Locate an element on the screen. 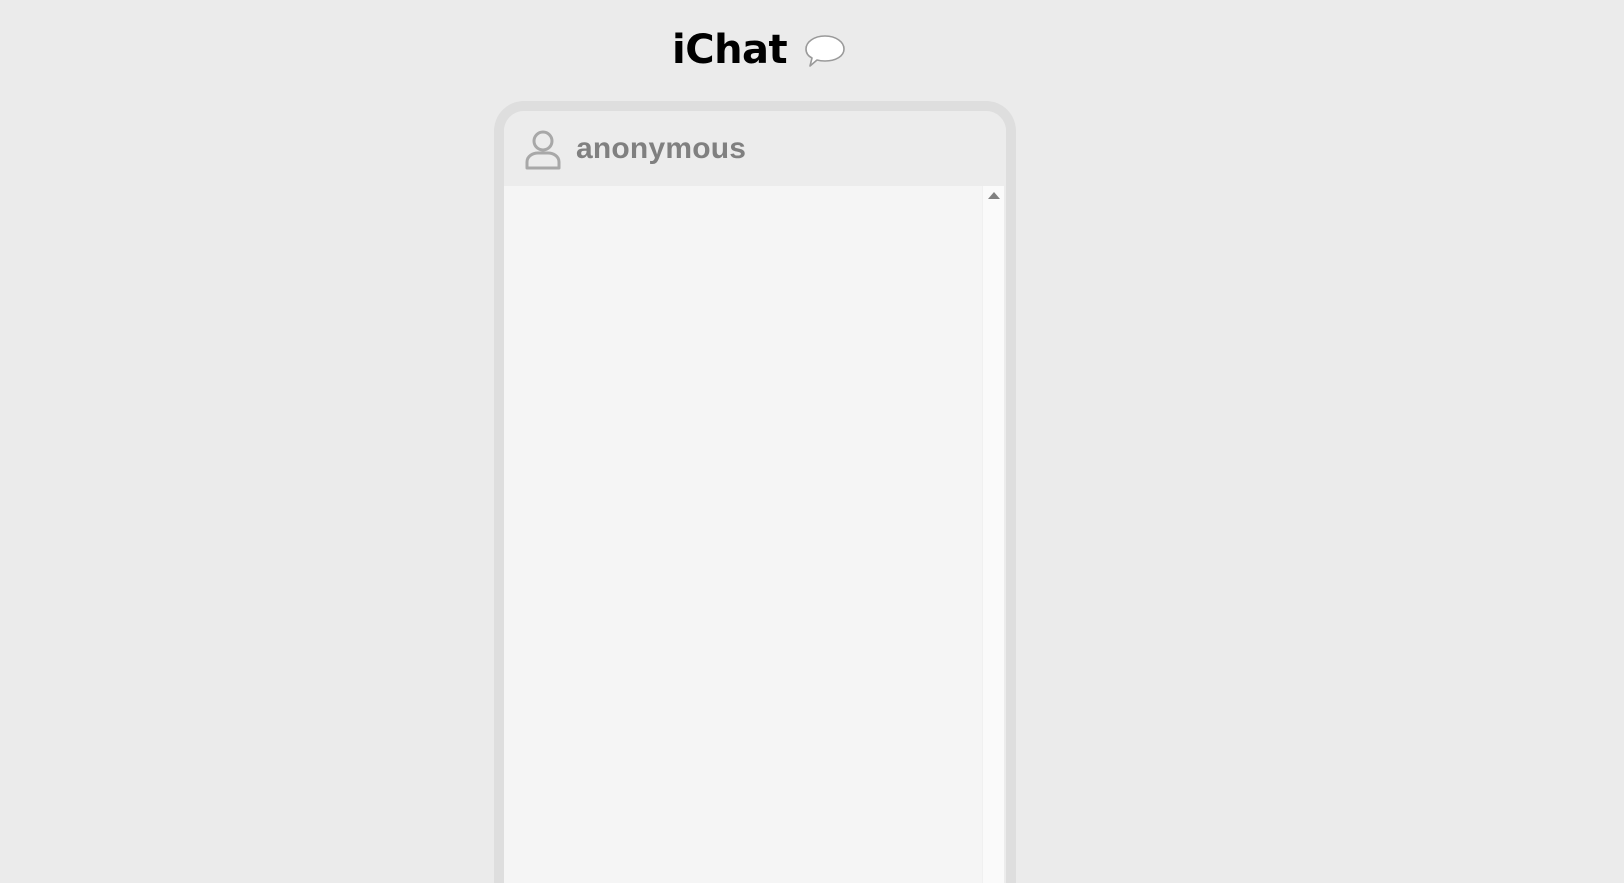 The height and width of the screenshot is (883, 1624). messages-scrollbar is located at coordinates (993, 534).